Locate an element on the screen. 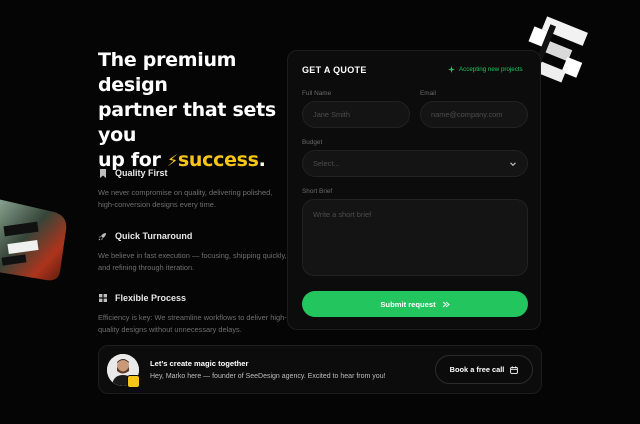  book-call-button: Book a free call is located at coordinates (484, 369).